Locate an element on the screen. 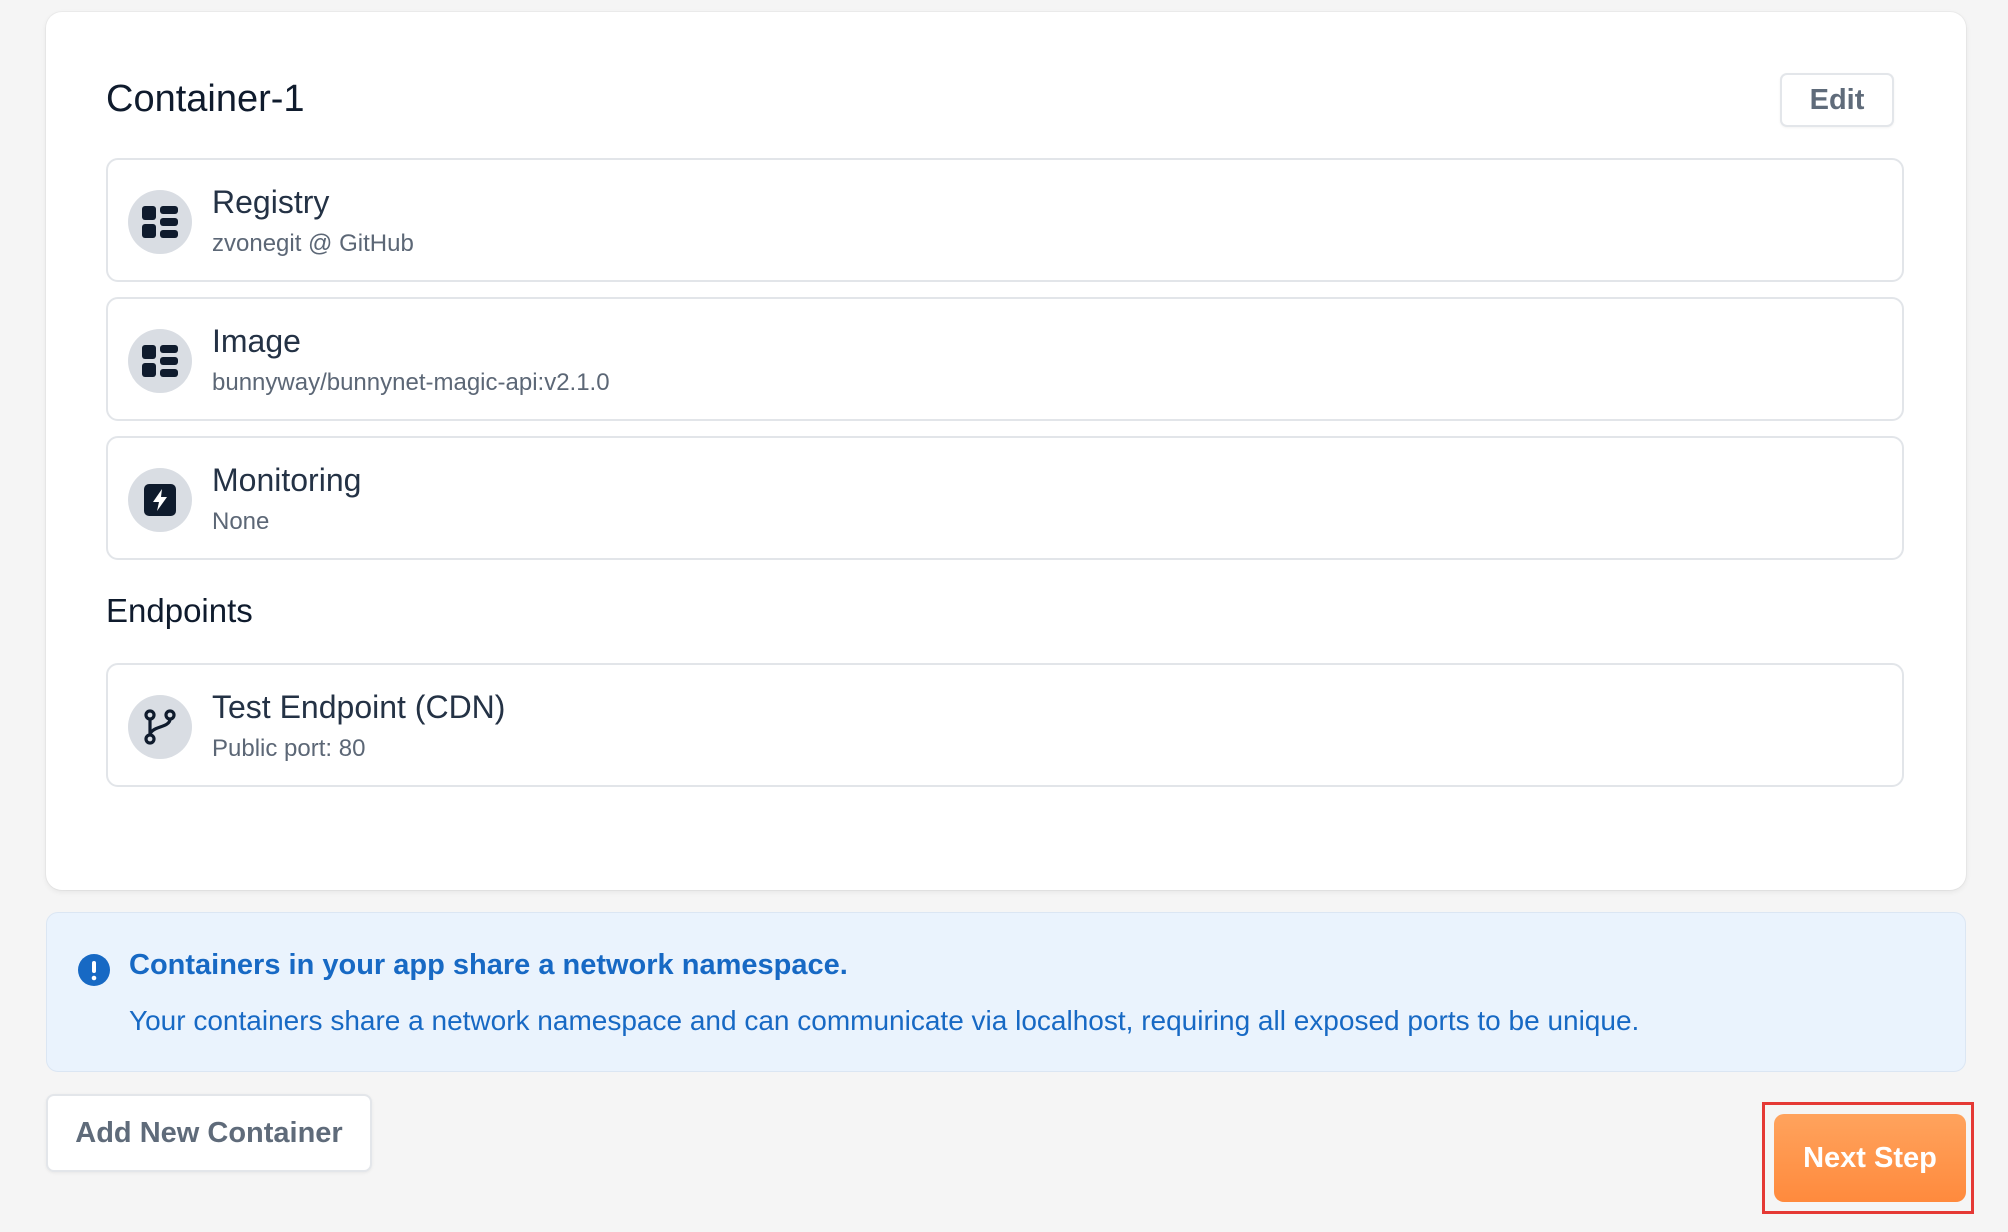  registry-row: Registry zvonegit @ GitHub is located at coordinates (1005, 220).